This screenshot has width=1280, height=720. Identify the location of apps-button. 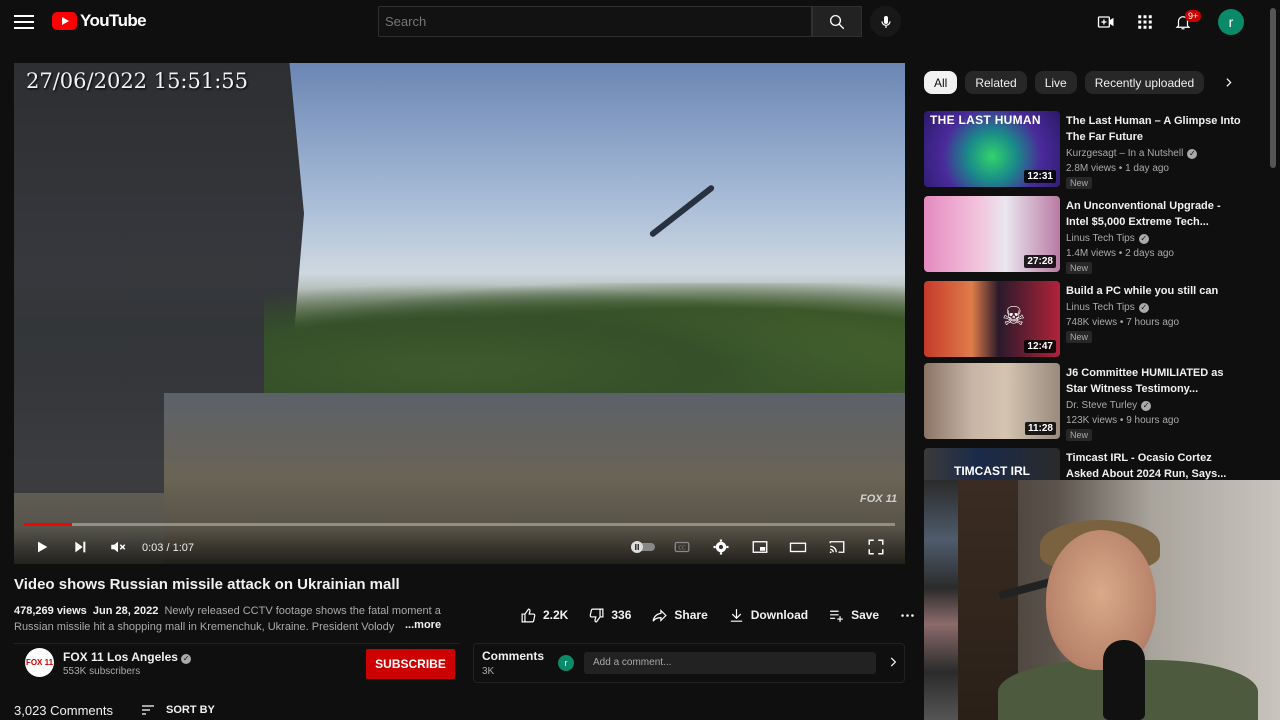
(1145, 22).